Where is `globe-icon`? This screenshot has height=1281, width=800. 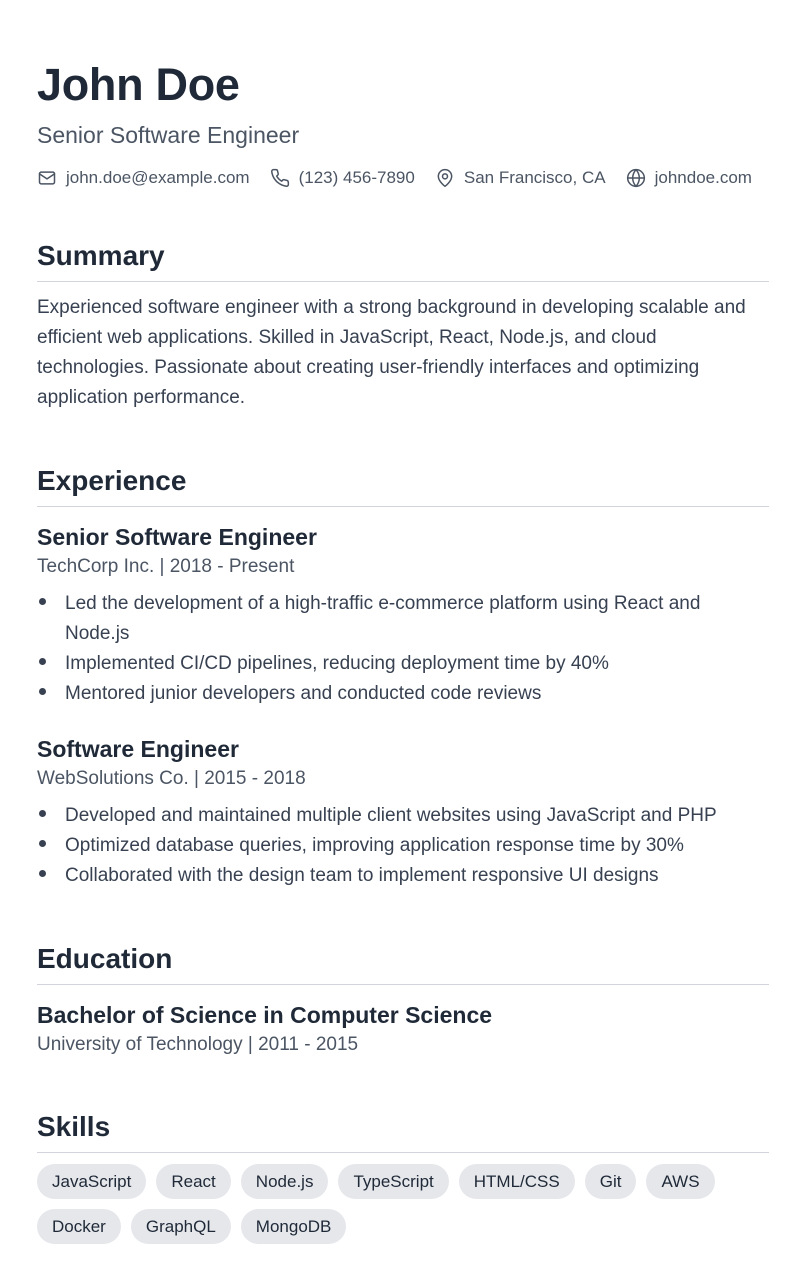
globe-icon is located at coordinates (635, 178).